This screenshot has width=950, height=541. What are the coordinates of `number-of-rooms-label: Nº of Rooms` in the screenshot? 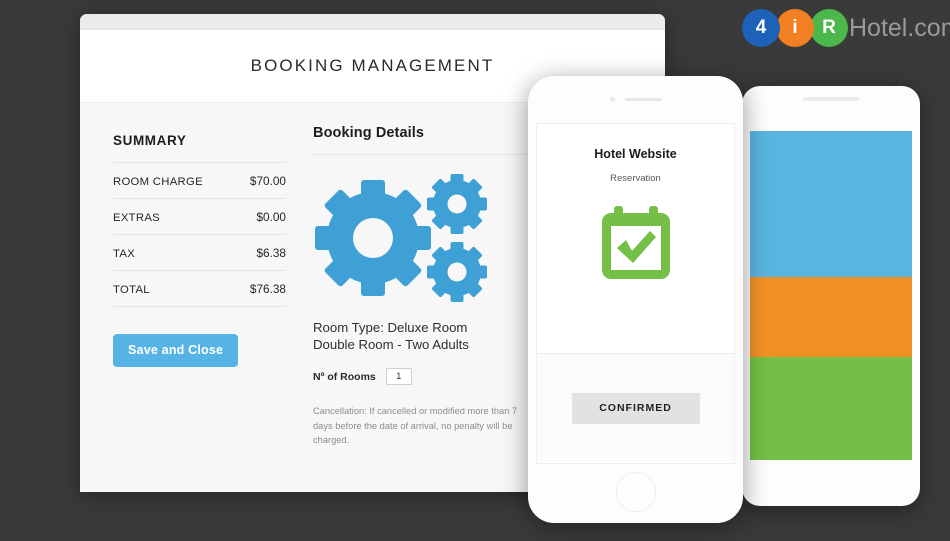 It's located at (344, 376).